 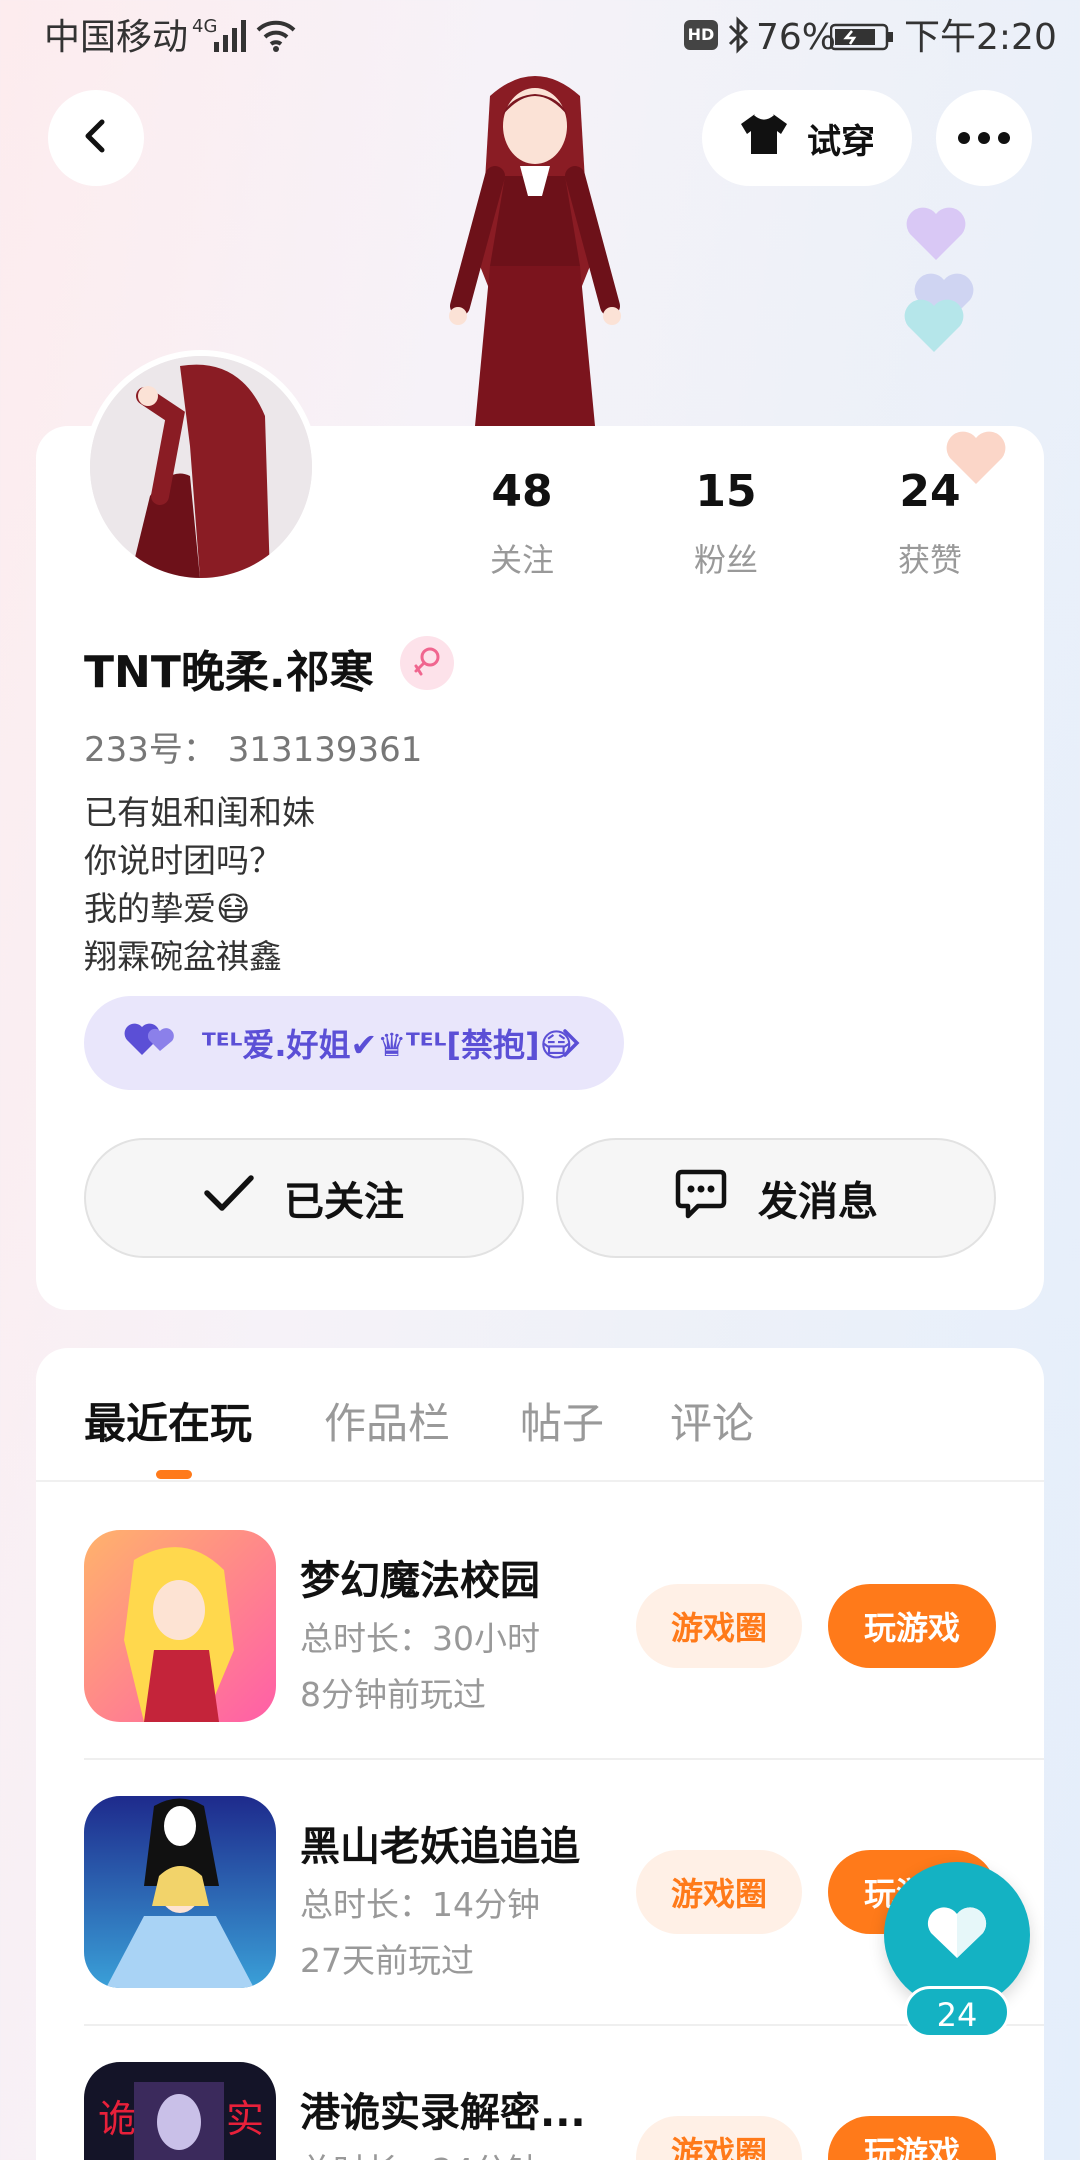 What do you see at coordinates (796, 37) in the screenshot?
I see `battery-percent: 76%` at bounding box center [796, 37].